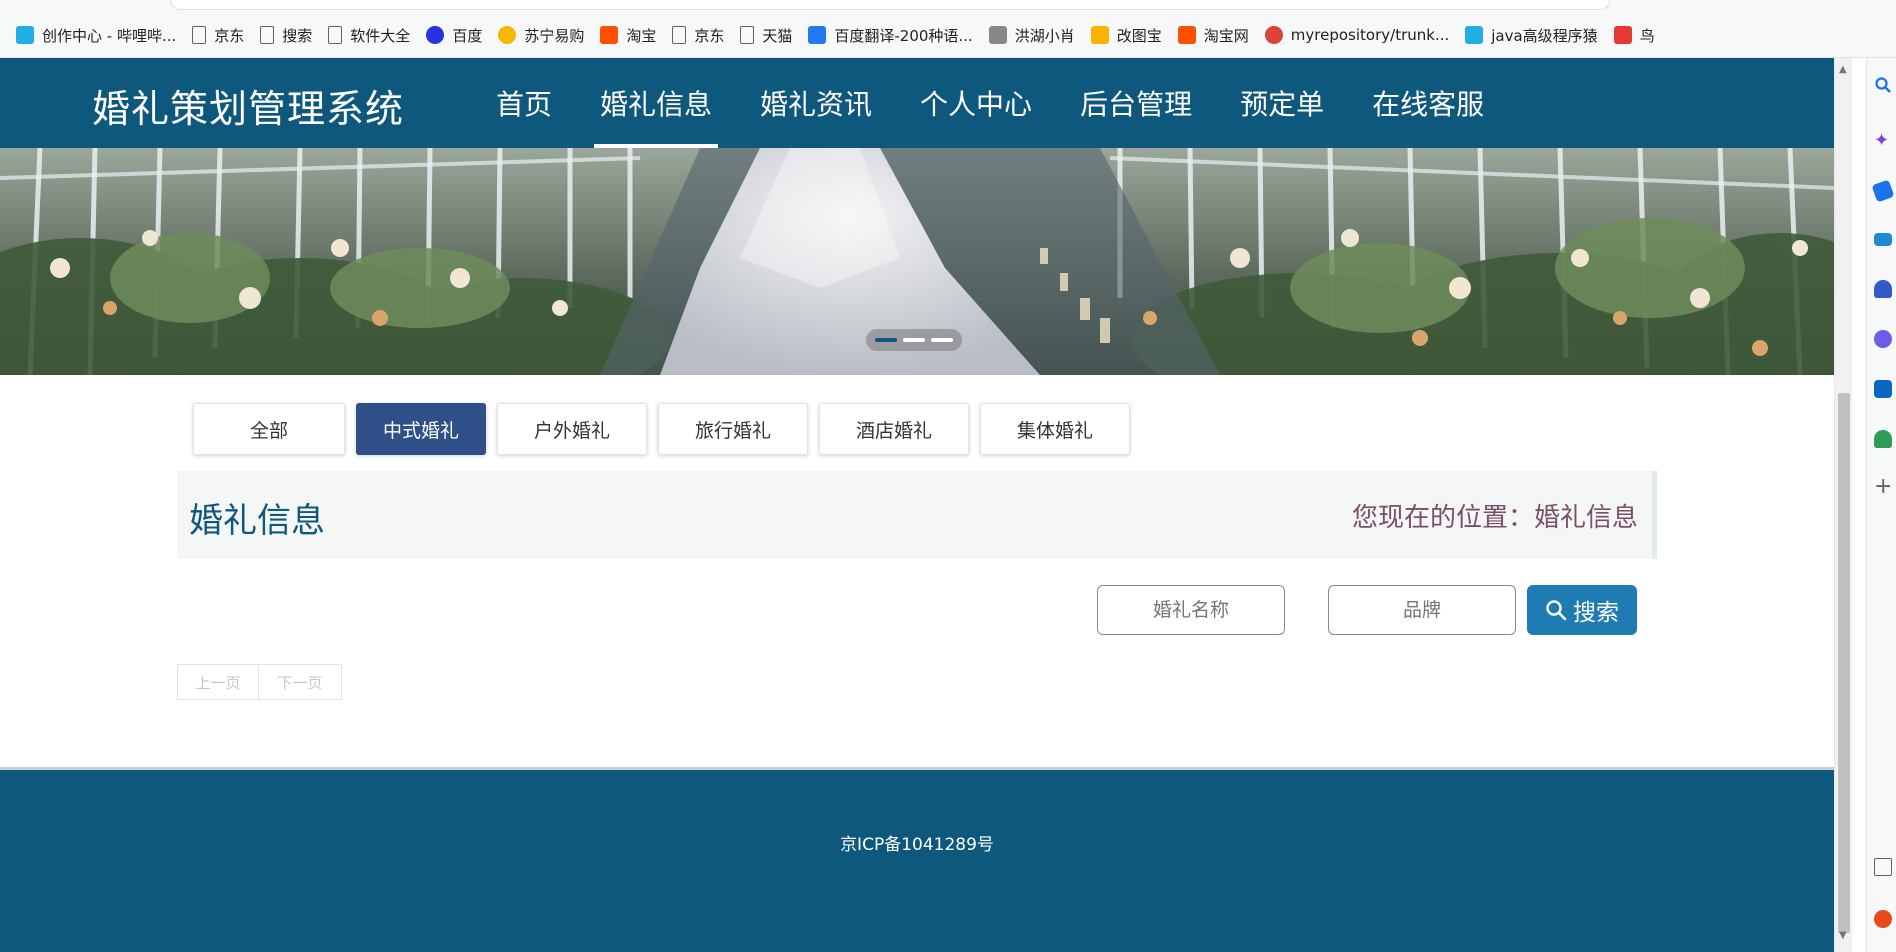  I want to click on office-icon, so click(1883, 339).